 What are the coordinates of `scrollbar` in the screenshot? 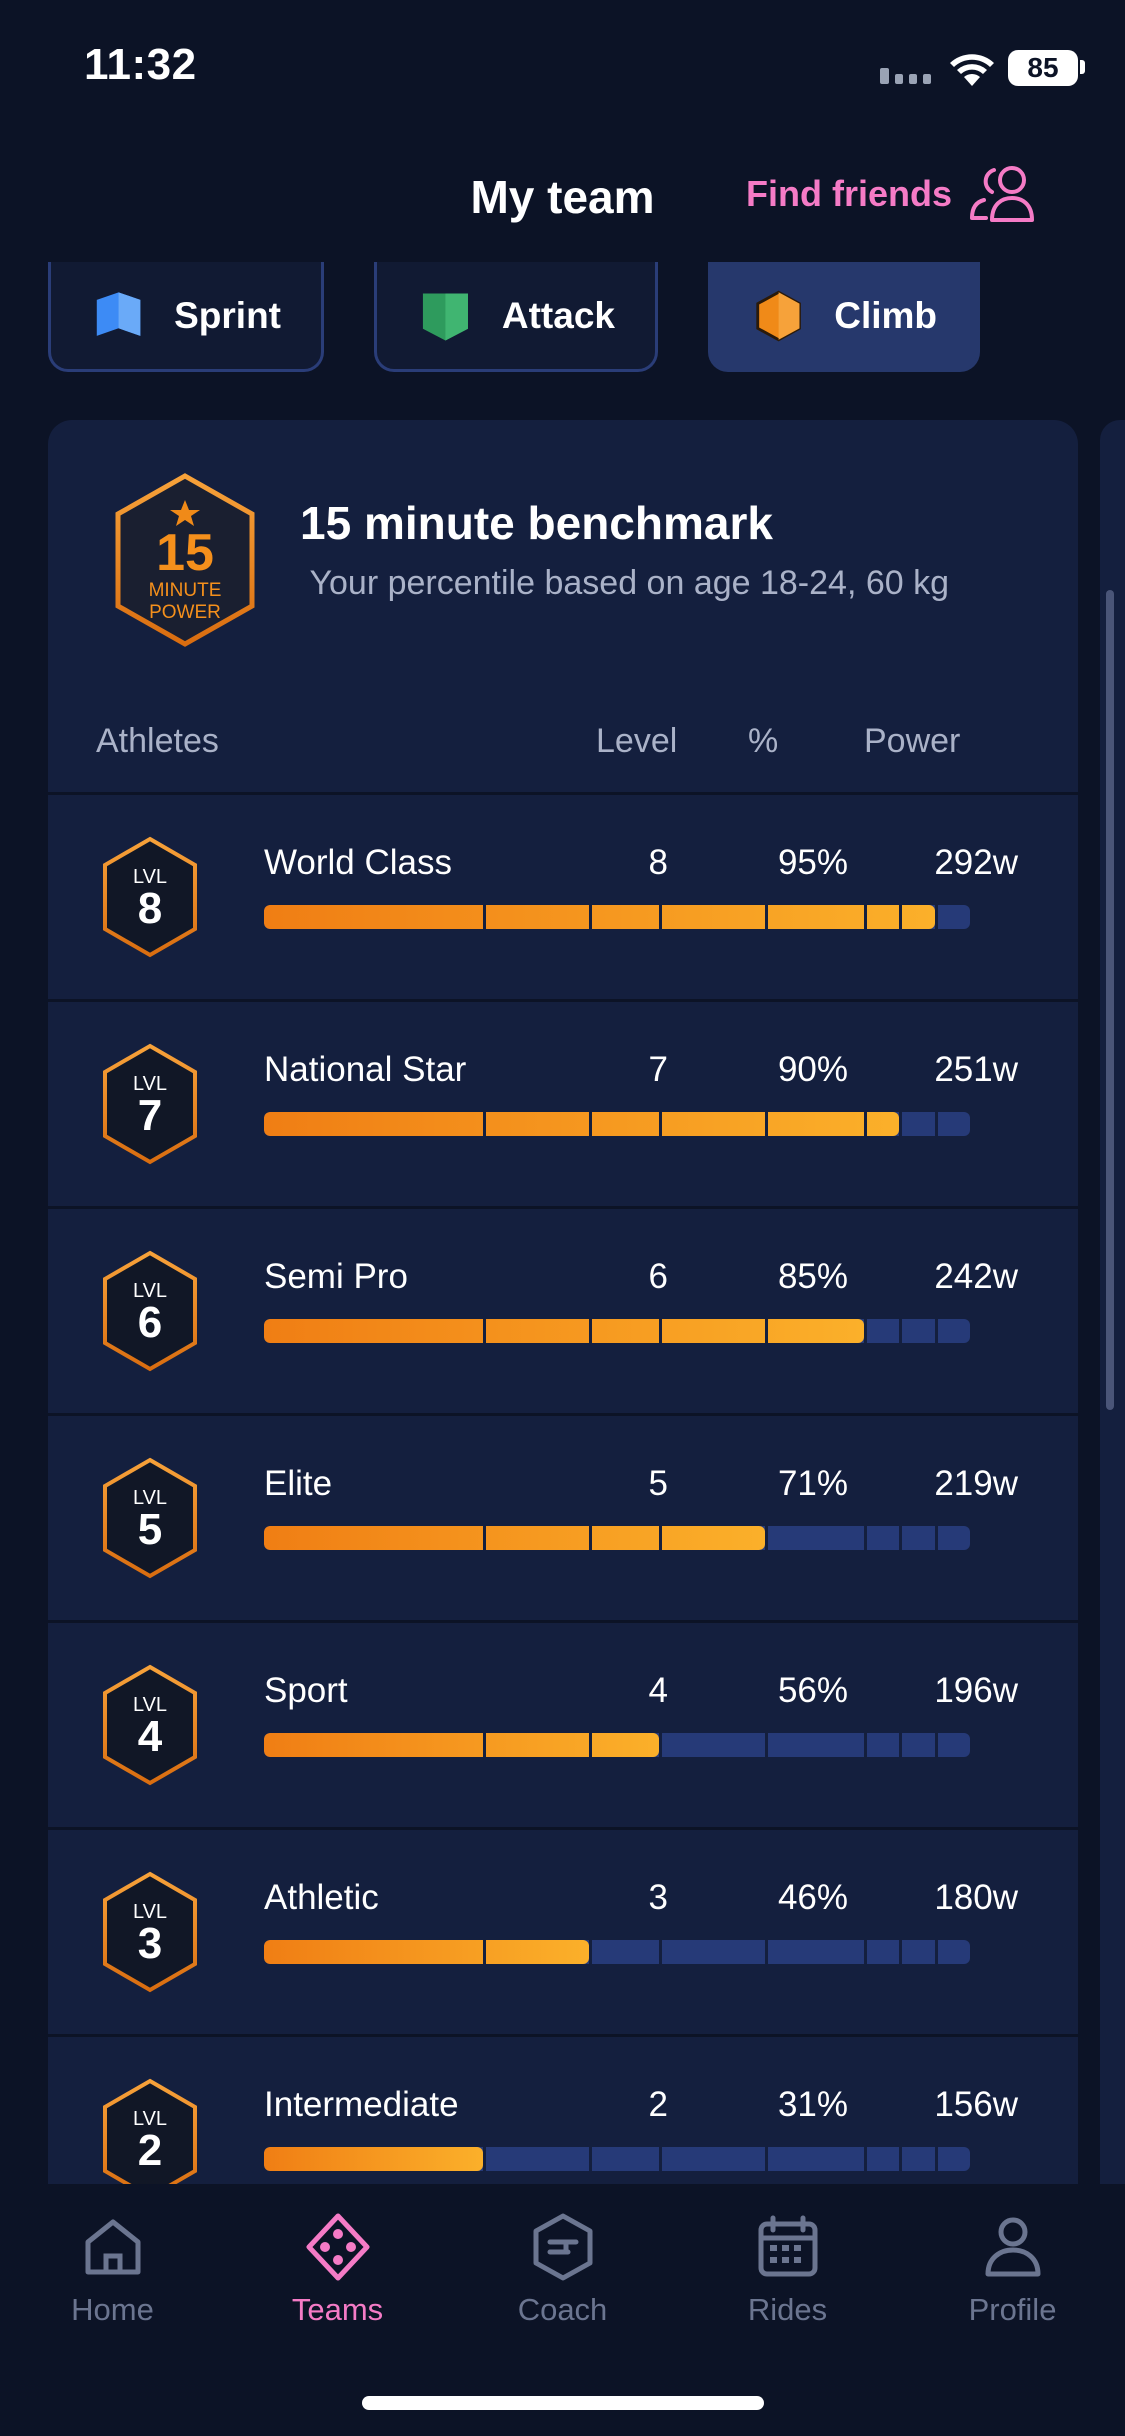 It's located at (1110, 1000).